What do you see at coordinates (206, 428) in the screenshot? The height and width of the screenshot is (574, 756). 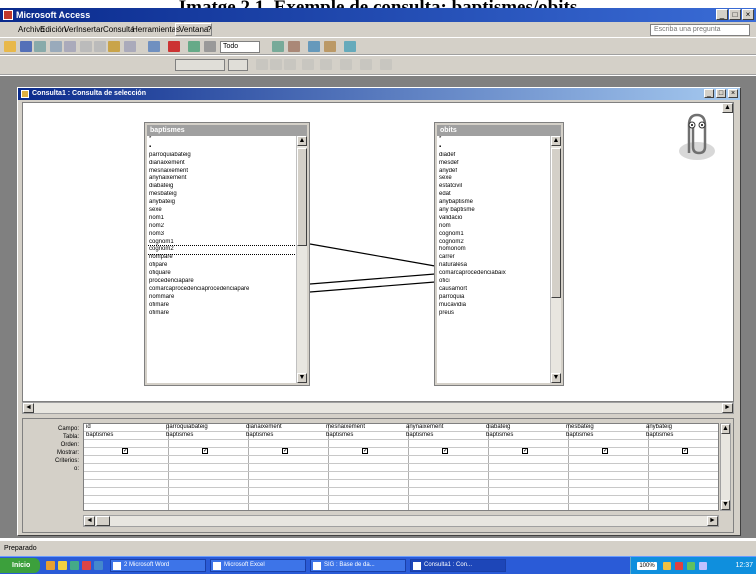 I see `grid-field-cell: parroquiabateig` at bounding box center [206, 428].